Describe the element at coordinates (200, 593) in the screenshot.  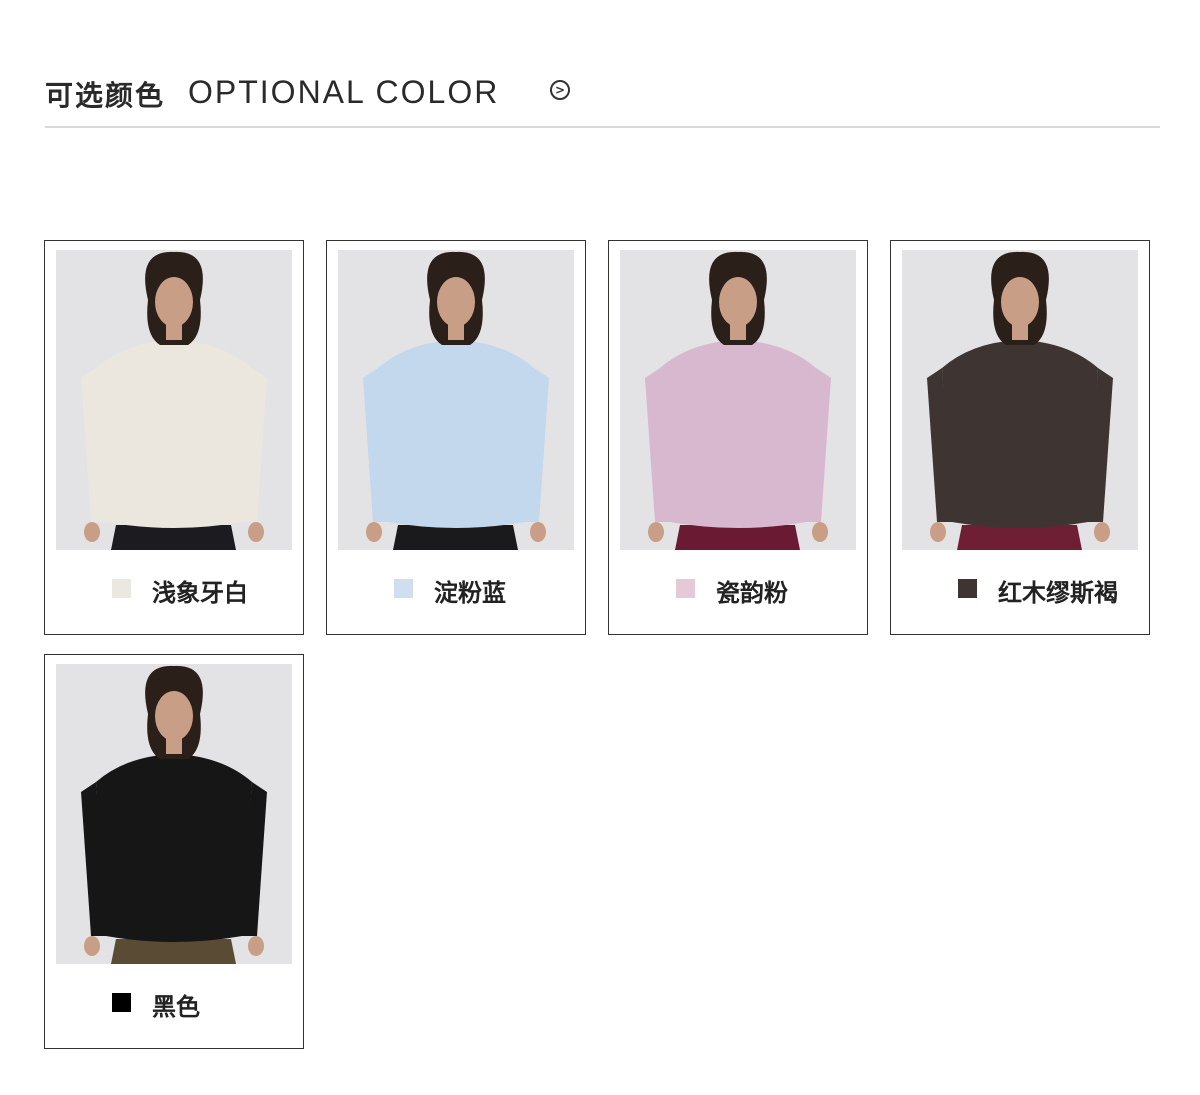
I see `color-name: 浅象牙白` at that location.